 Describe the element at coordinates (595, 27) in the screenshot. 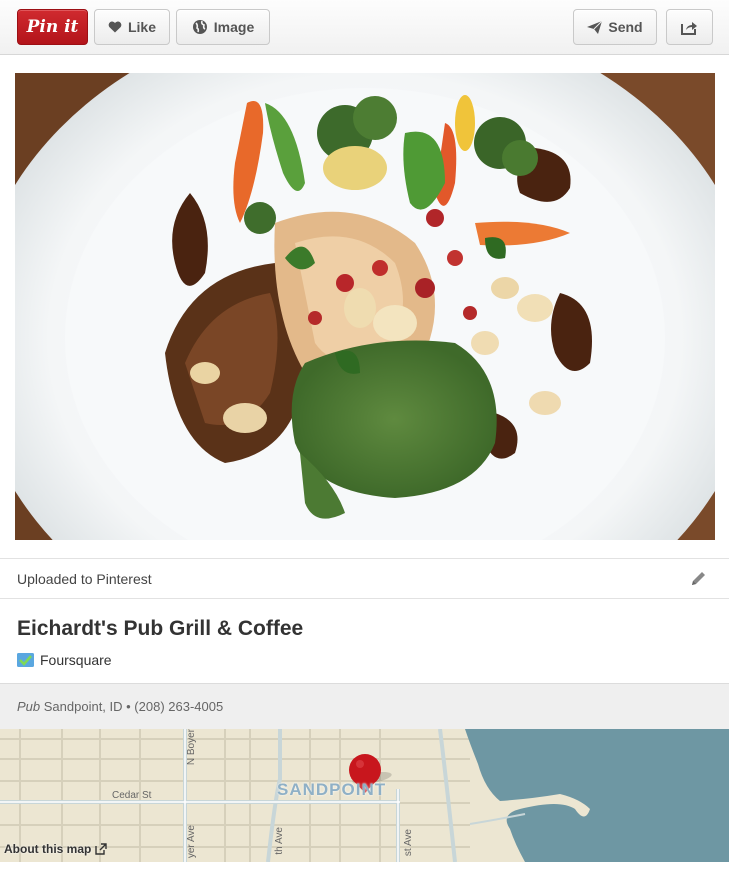

I see `paper-plane-icon` at that location.